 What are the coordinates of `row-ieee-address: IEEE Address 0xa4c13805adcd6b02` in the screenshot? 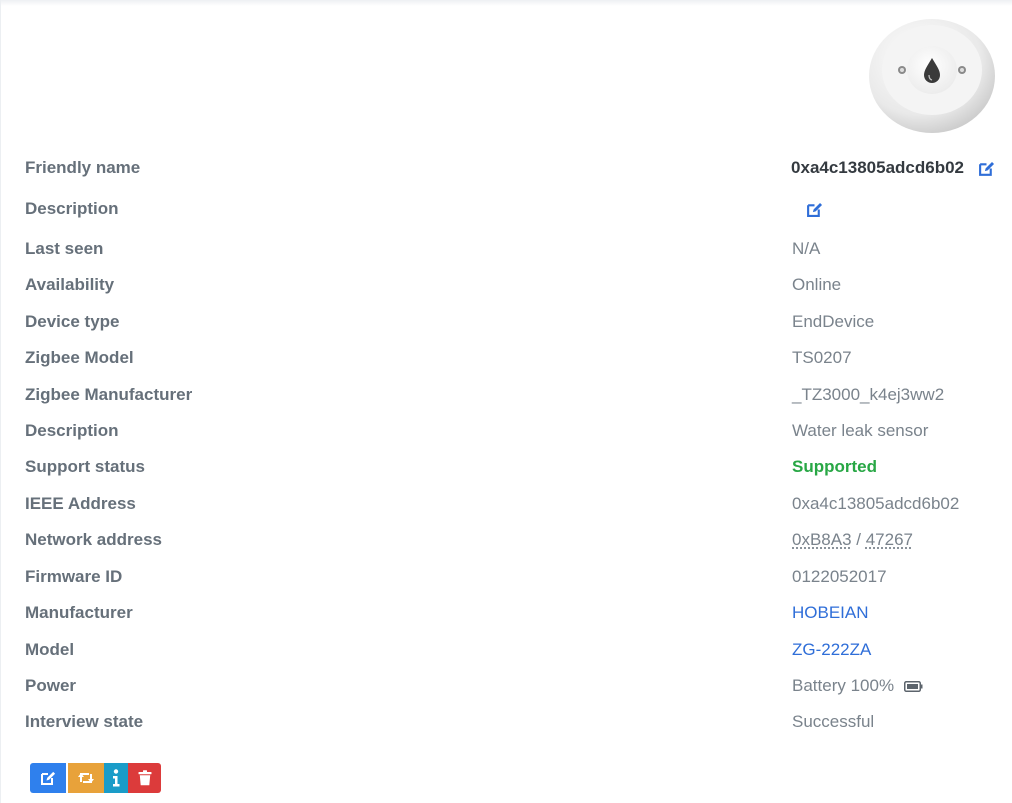 It's located at (510, 503).